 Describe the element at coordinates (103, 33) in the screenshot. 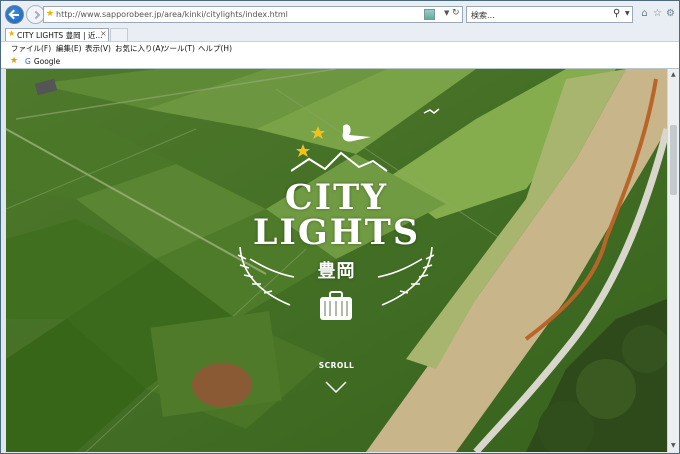

I see `tab-close-icon: ×` at that location.